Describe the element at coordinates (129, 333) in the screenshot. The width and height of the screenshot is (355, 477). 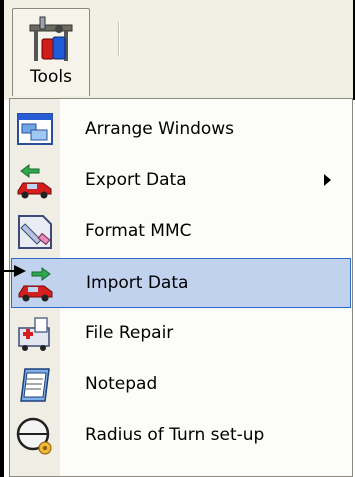
I see `menu-item-label: File Repair` at that location.